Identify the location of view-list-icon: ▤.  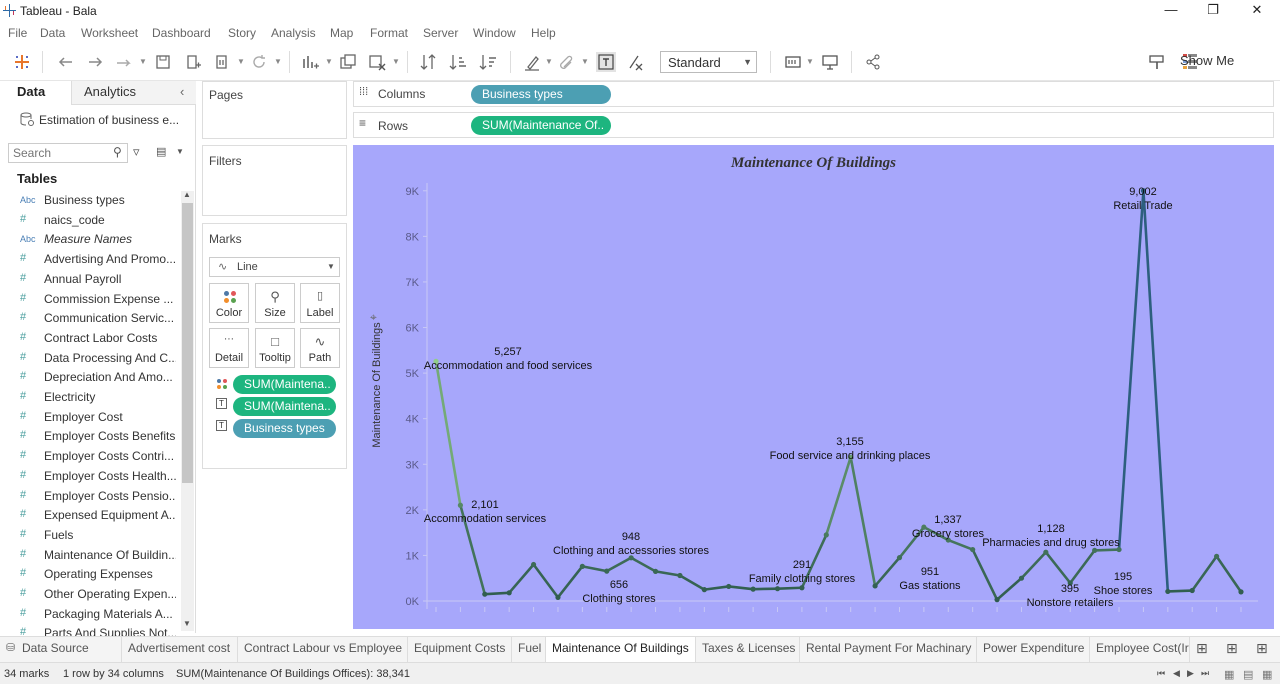
(161, 151).